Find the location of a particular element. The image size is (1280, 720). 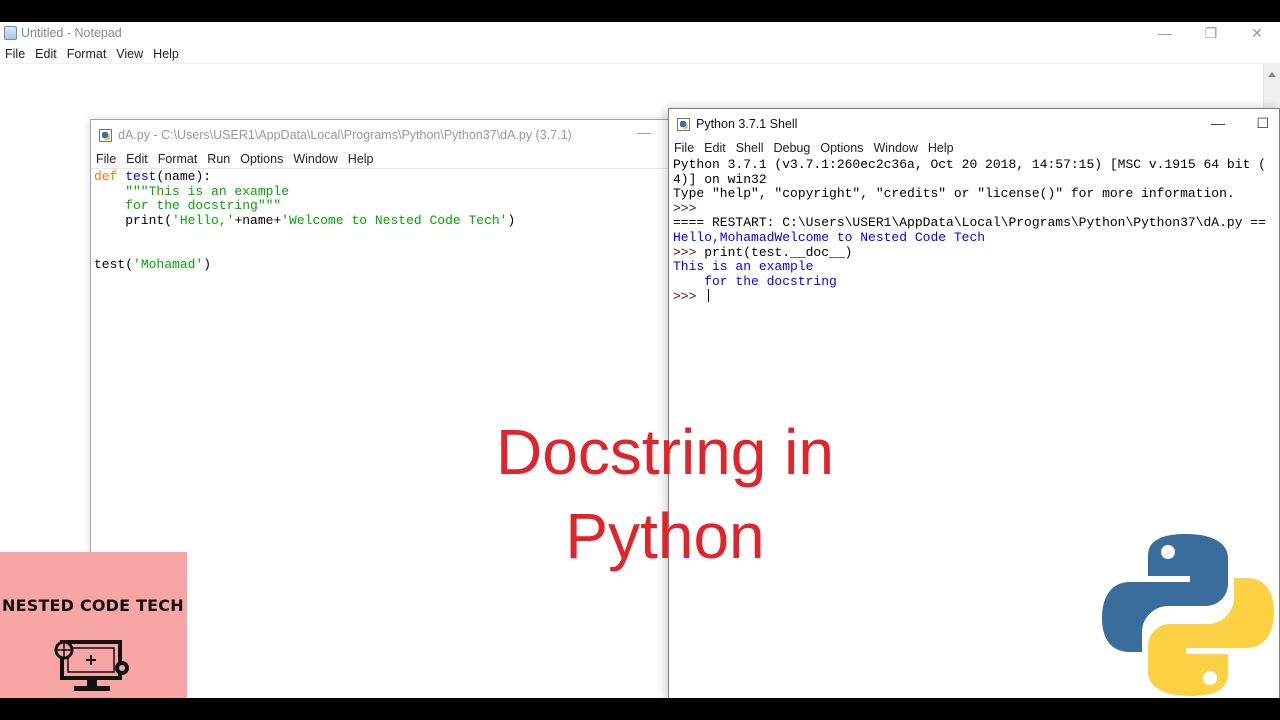

shell-titlebar: Python 3.7.1 Shell is located at coordinates (974, 124).